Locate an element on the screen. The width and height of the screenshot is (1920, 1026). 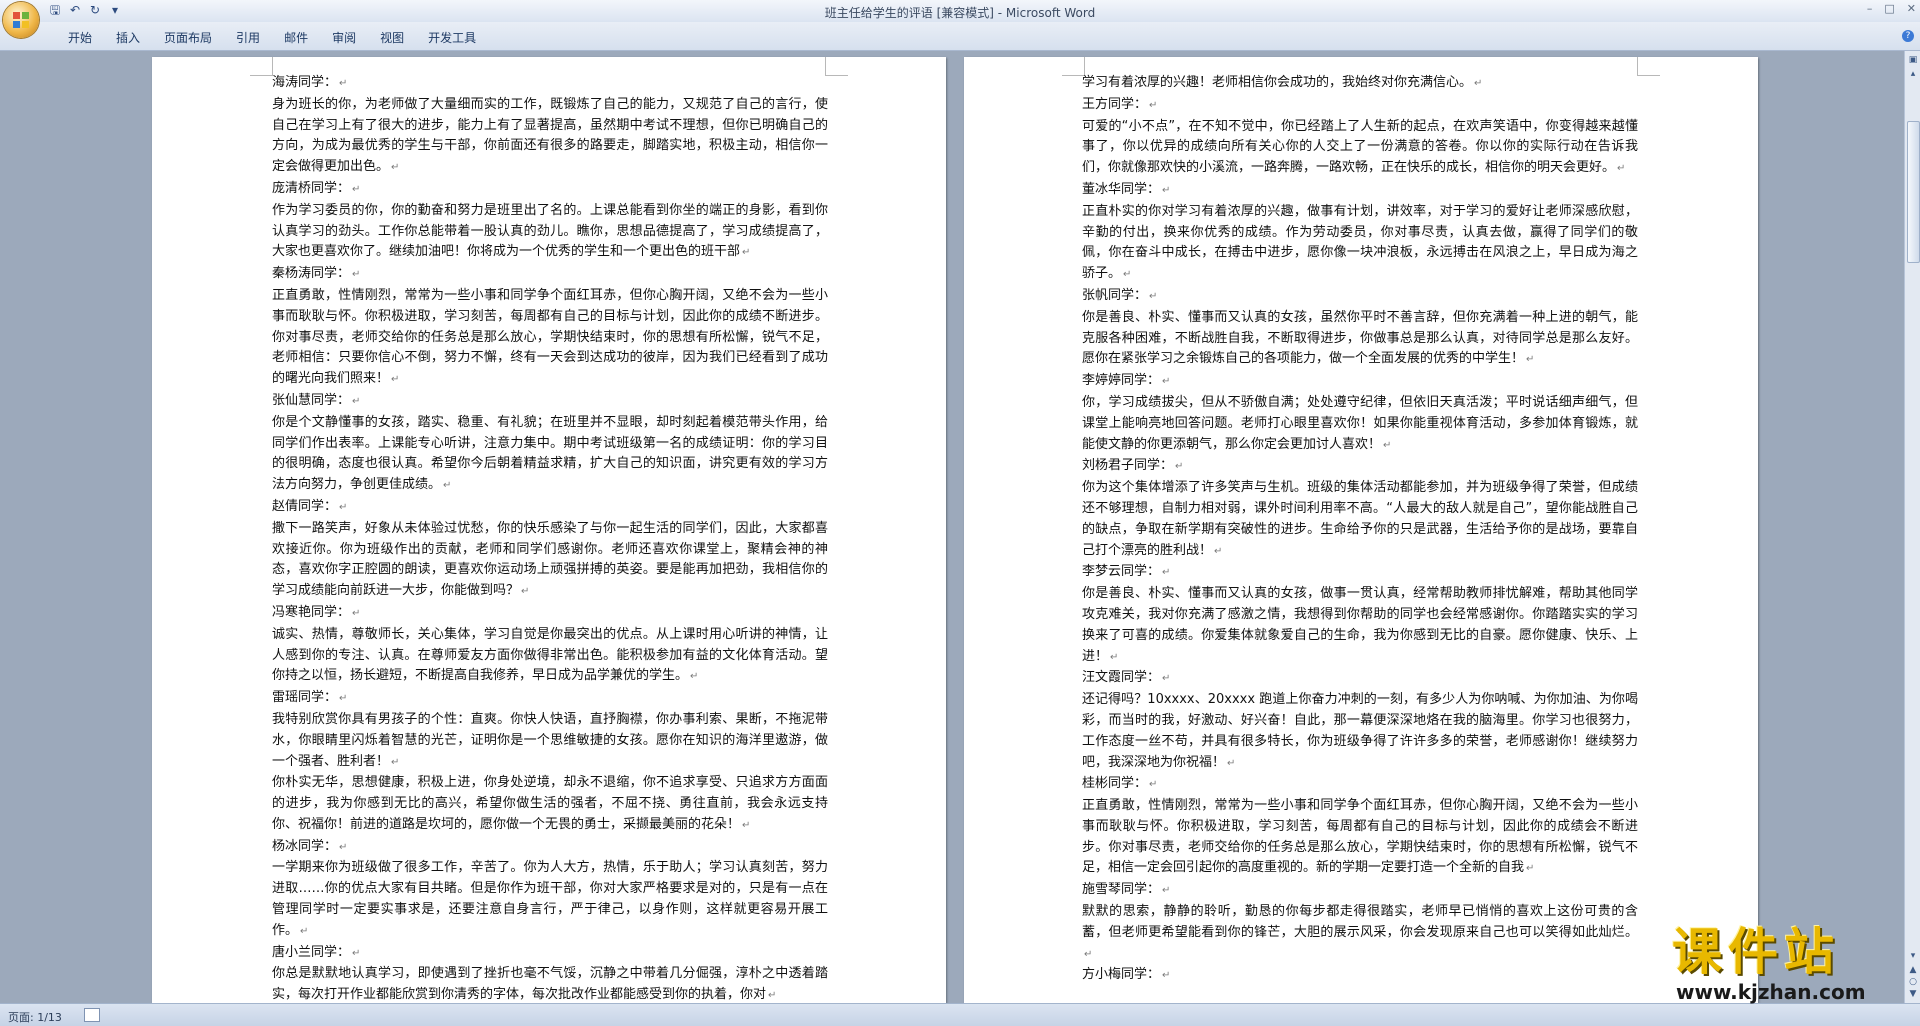
tab-view: 视图 is located at coordinates (392, 37).